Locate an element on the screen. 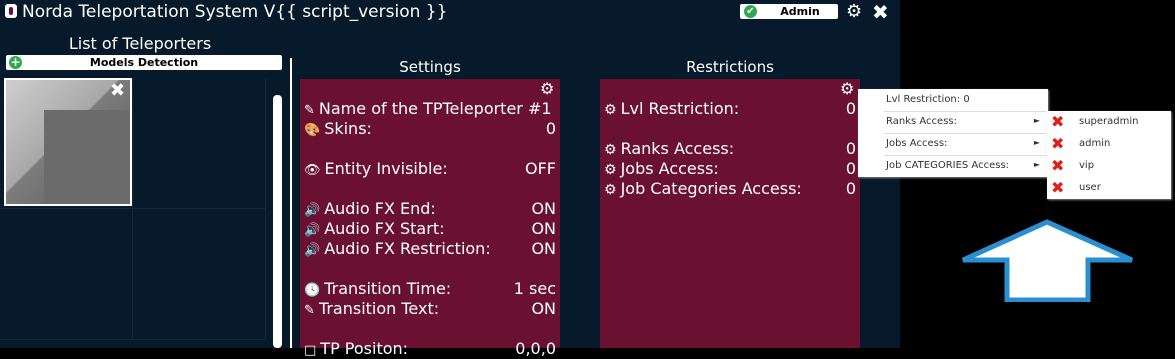  settings-row-value: 0 is located at coordinates (550, 128).